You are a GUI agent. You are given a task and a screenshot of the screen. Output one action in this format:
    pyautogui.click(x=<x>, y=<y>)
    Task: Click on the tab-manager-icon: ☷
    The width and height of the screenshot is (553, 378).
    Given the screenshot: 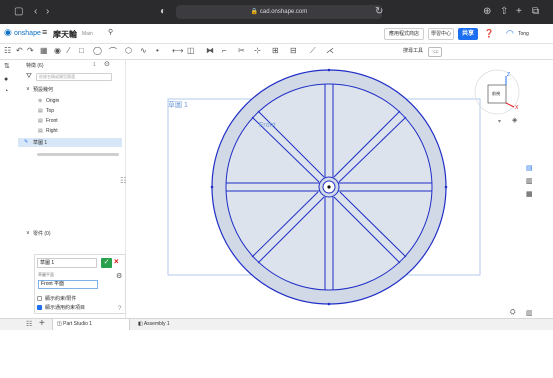 What is the action you would take?
    pyautogui.click(x=29, y=324)
    